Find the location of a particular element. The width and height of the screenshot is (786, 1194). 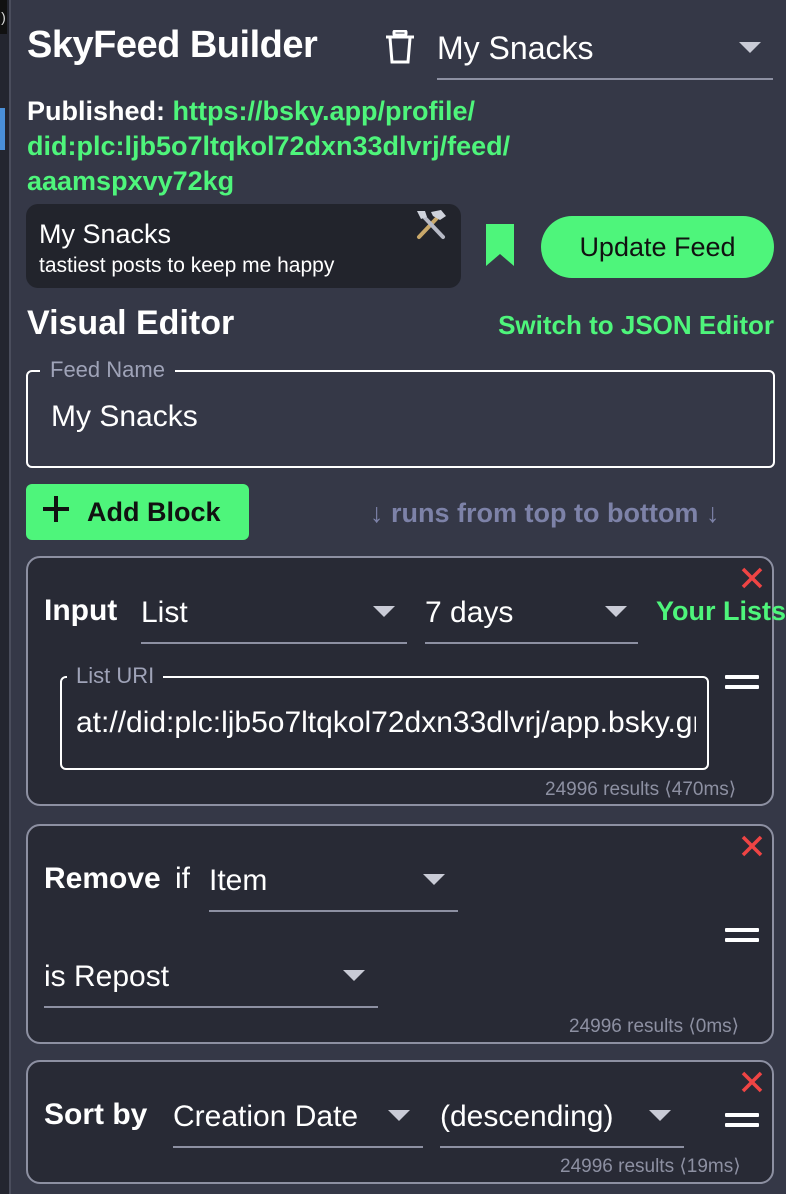

remove-condition-value: is Repost is located at coordinates (107, 976).